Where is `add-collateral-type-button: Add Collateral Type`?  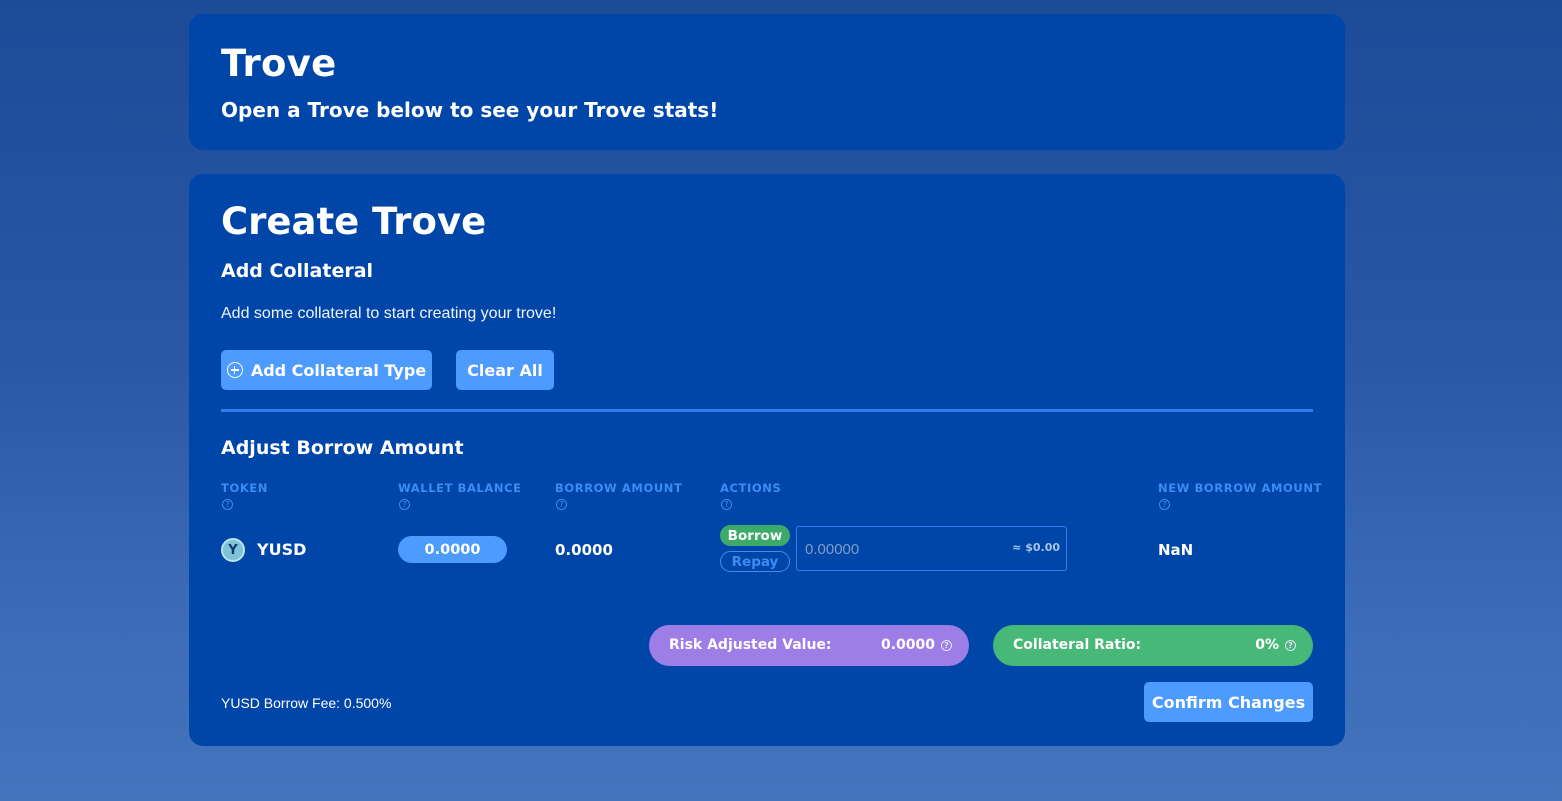
add-collateral-type-button: Add Collateral Type is located at coordinates (326, 370).